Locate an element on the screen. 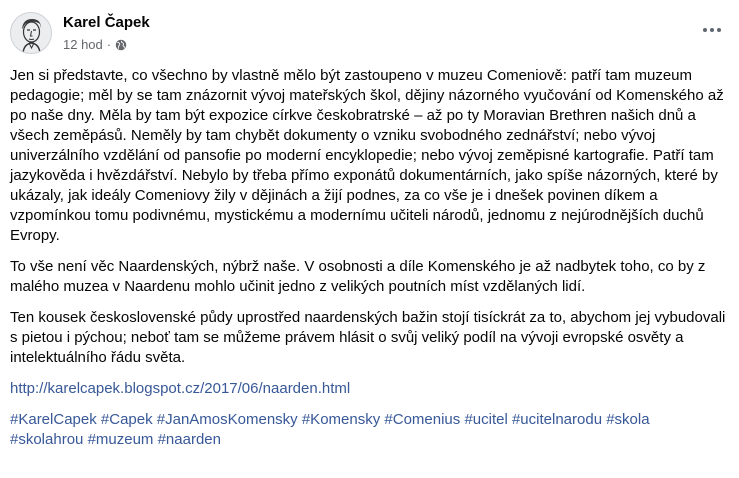 The image size is (739, 478). globe-icon is located at coordinates (121, 45).